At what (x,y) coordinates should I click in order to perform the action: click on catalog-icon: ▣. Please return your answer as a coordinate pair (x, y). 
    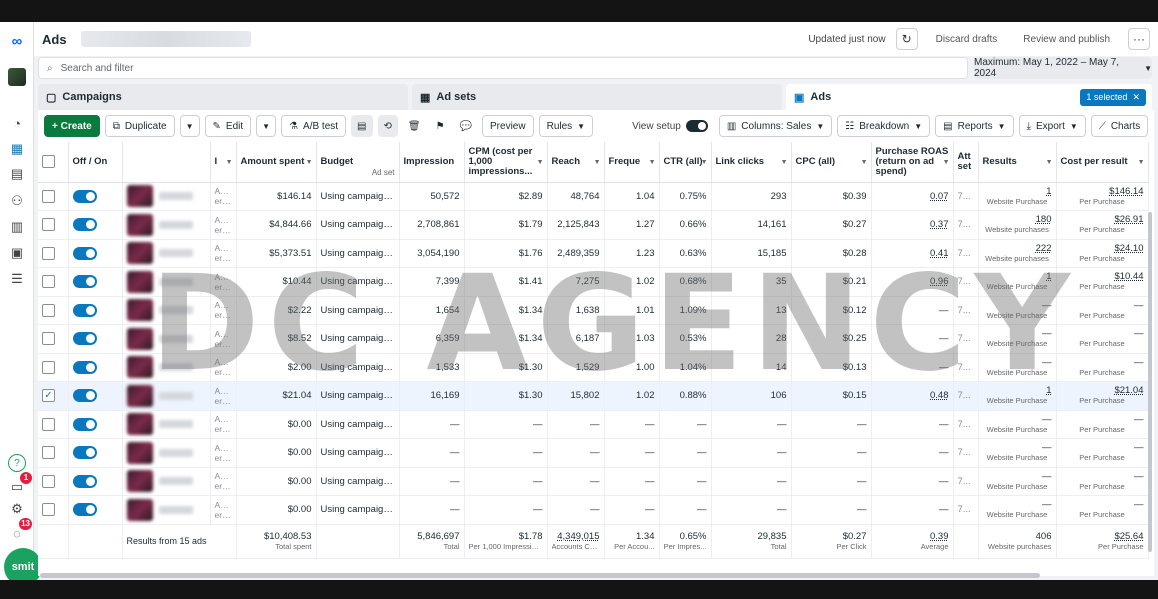
    Looking at the image, I should click on (17, 253).